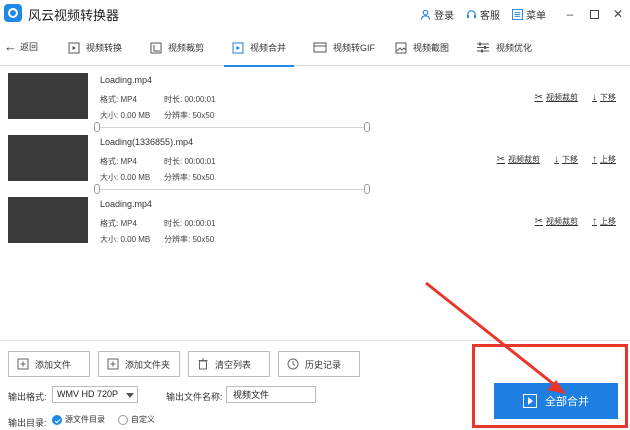  I want to click on history-button: 历史记录, so click(319, 364).